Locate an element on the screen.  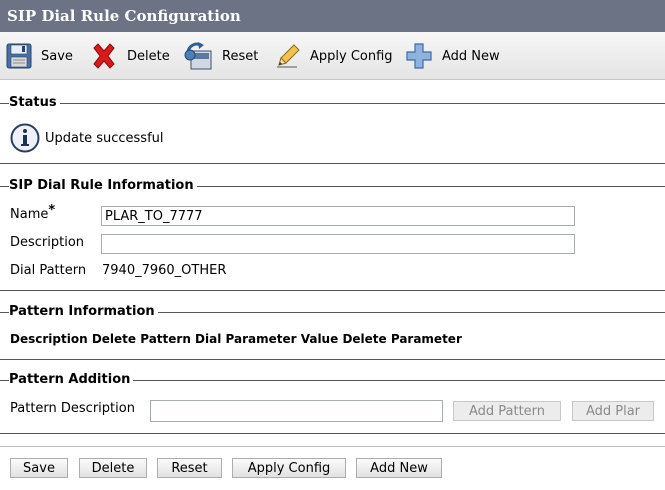
toolbar-add-new-button: Add New is located at coordinates (452, 56).